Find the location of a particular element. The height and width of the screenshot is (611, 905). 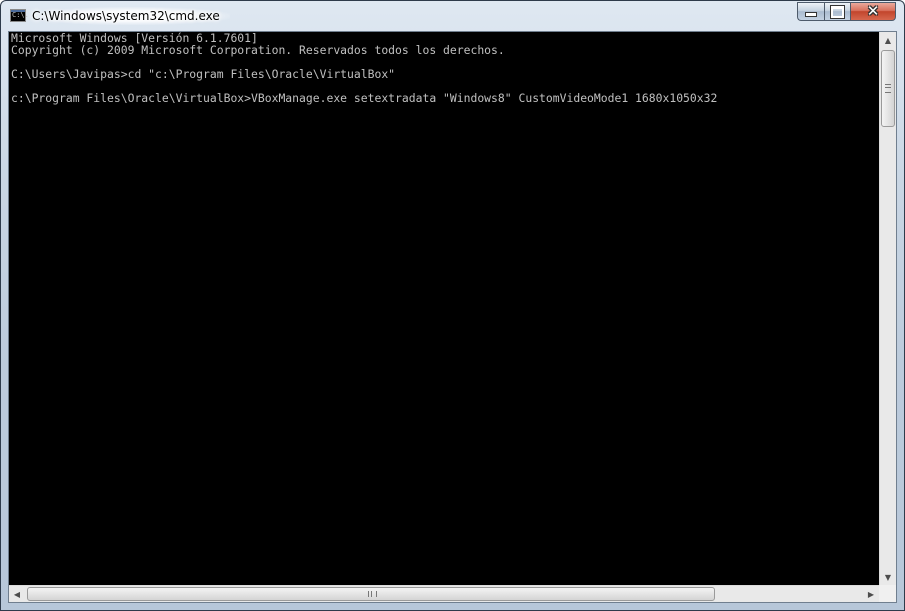

maximize-icon is located at coordinates (837, 11).